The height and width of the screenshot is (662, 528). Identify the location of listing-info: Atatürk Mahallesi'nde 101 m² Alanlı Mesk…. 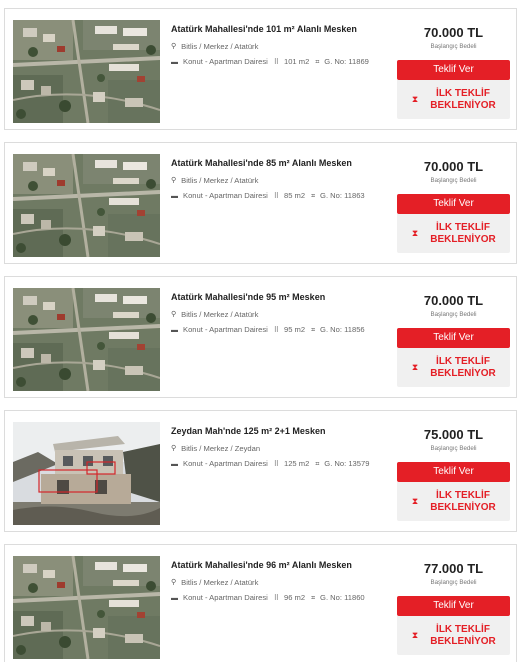
(282, 46).